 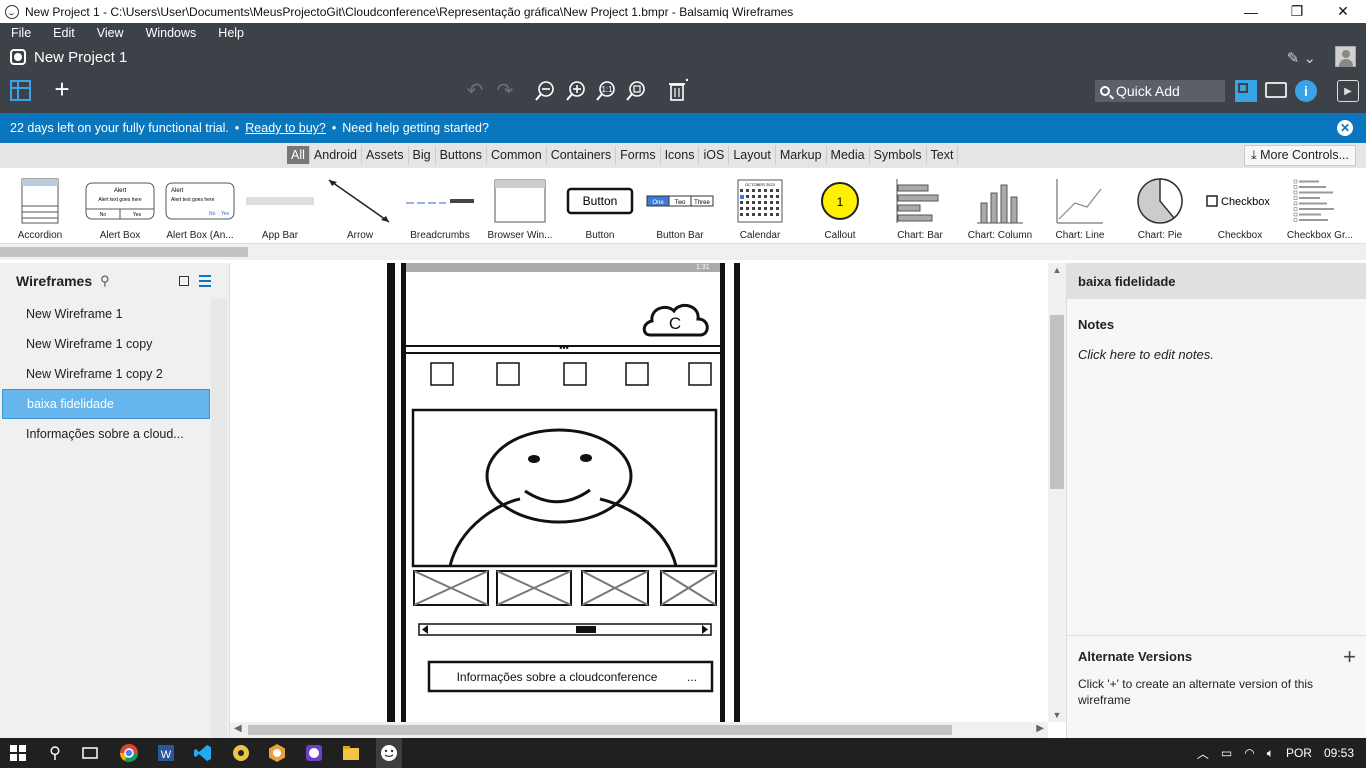 I want to click on toggle-panels-icon, so click(x=20, y=90).